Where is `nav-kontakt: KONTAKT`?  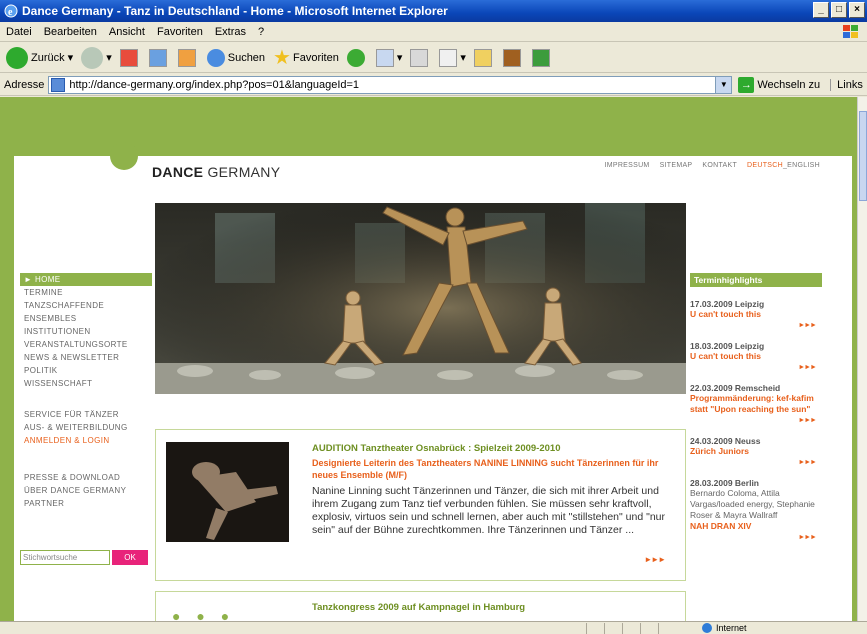 nav-kontakt: KONTAKT is located at coordinates (719, 165).